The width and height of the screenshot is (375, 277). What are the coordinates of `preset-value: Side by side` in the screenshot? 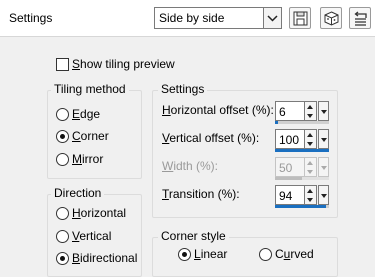 It's located at (192, 18).